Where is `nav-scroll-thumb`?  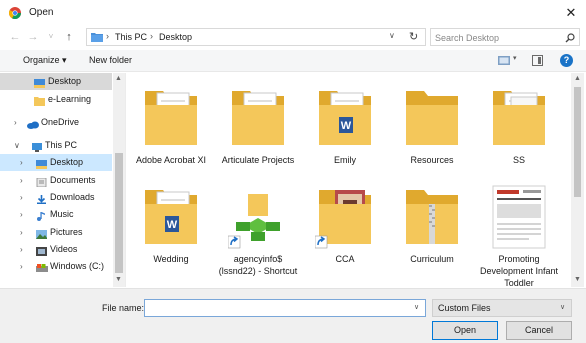 nav-scroll-thumb is located at coordinates (119, 213).